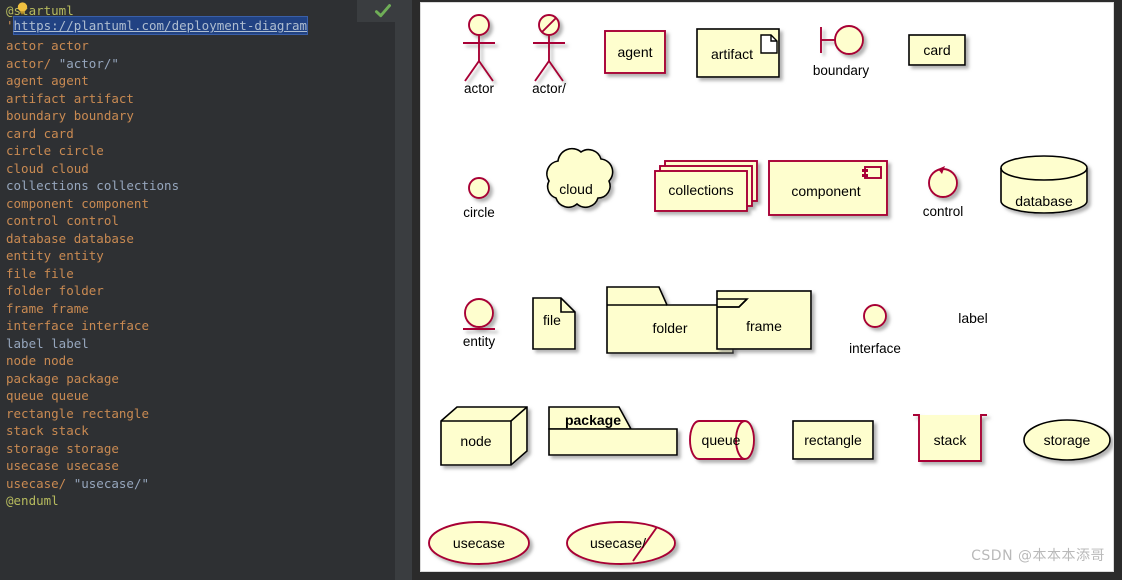  Describe the element at coordinates (55, 256) in the screenshot. I see `code-line: entity entity` at that location.